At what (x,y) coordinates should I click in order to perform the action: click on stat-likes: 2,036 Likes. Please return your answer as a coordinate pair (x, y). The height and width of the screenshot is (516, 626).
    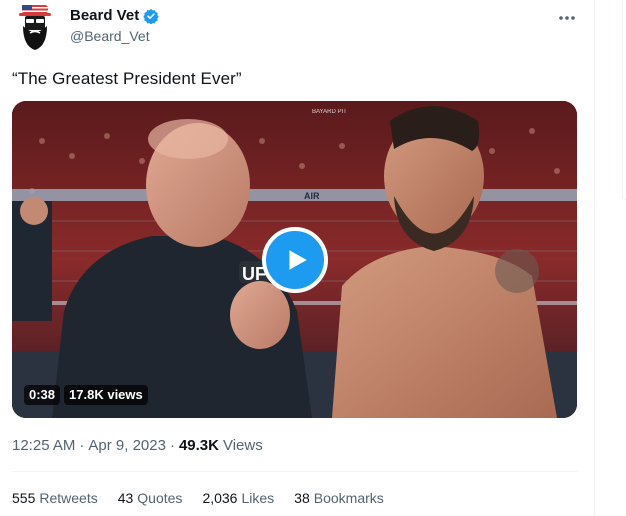
    Looking at the image, I should click on (238, 498).